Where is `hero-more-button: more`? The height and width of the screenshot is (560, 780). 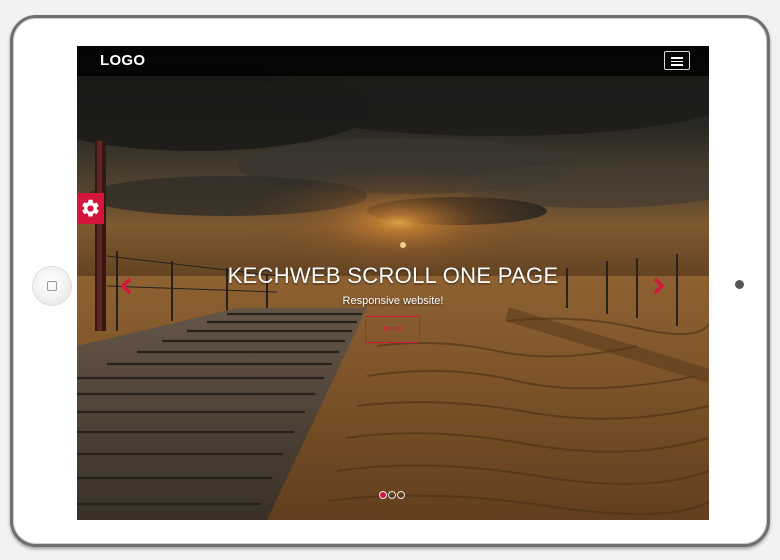
hero-more-button: more is located at coordinates (392, 329).